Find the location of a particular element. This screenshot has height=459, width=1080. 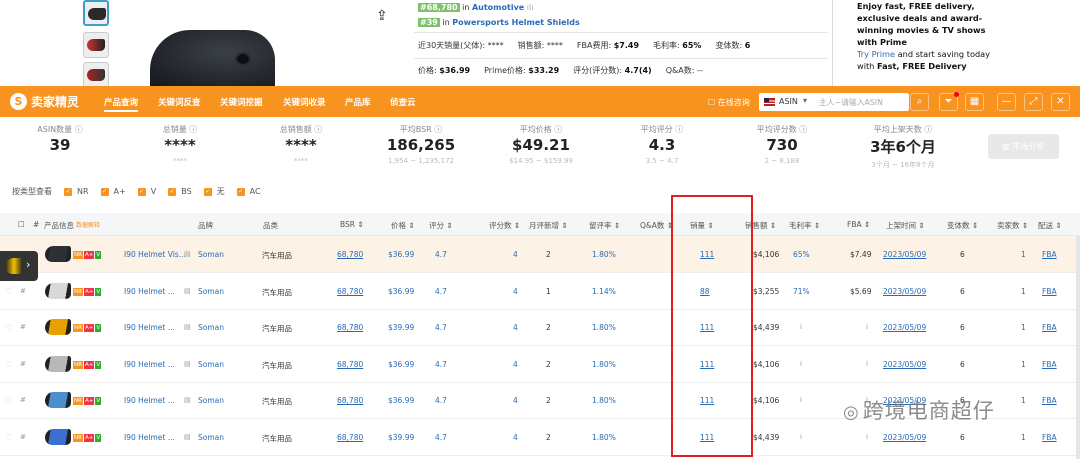

col-price: 价格 ⇕ is located at coordinates (403, 225).